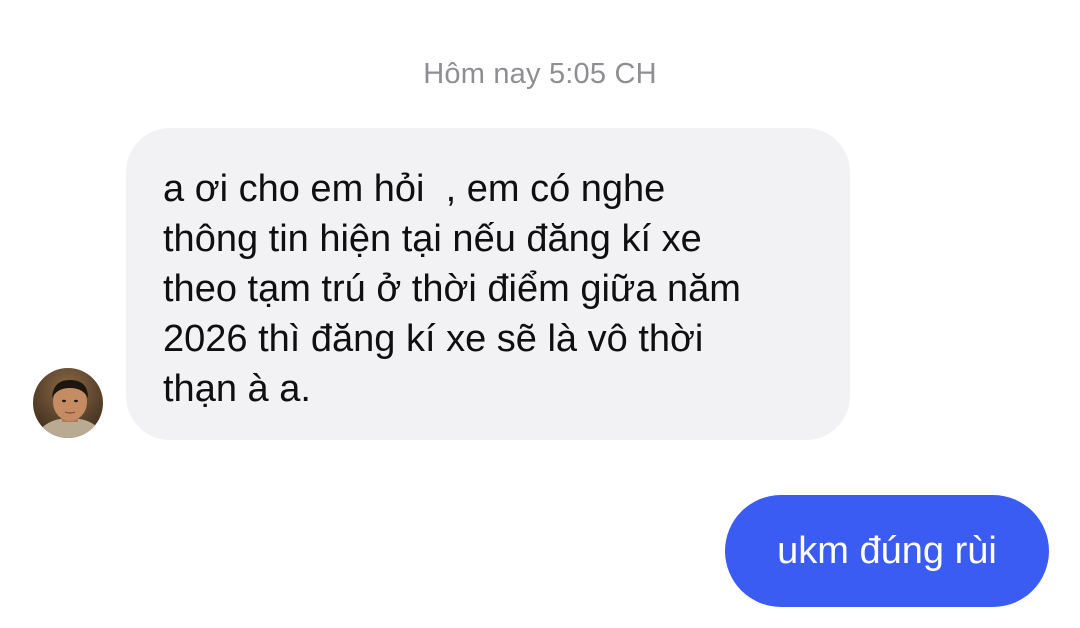  What do you see at coordinates (414, 189) in the screenshot?
I see `incoming-message-line: a ơi cho em hỏi , em có nghe` at bounding box center [414, 189].